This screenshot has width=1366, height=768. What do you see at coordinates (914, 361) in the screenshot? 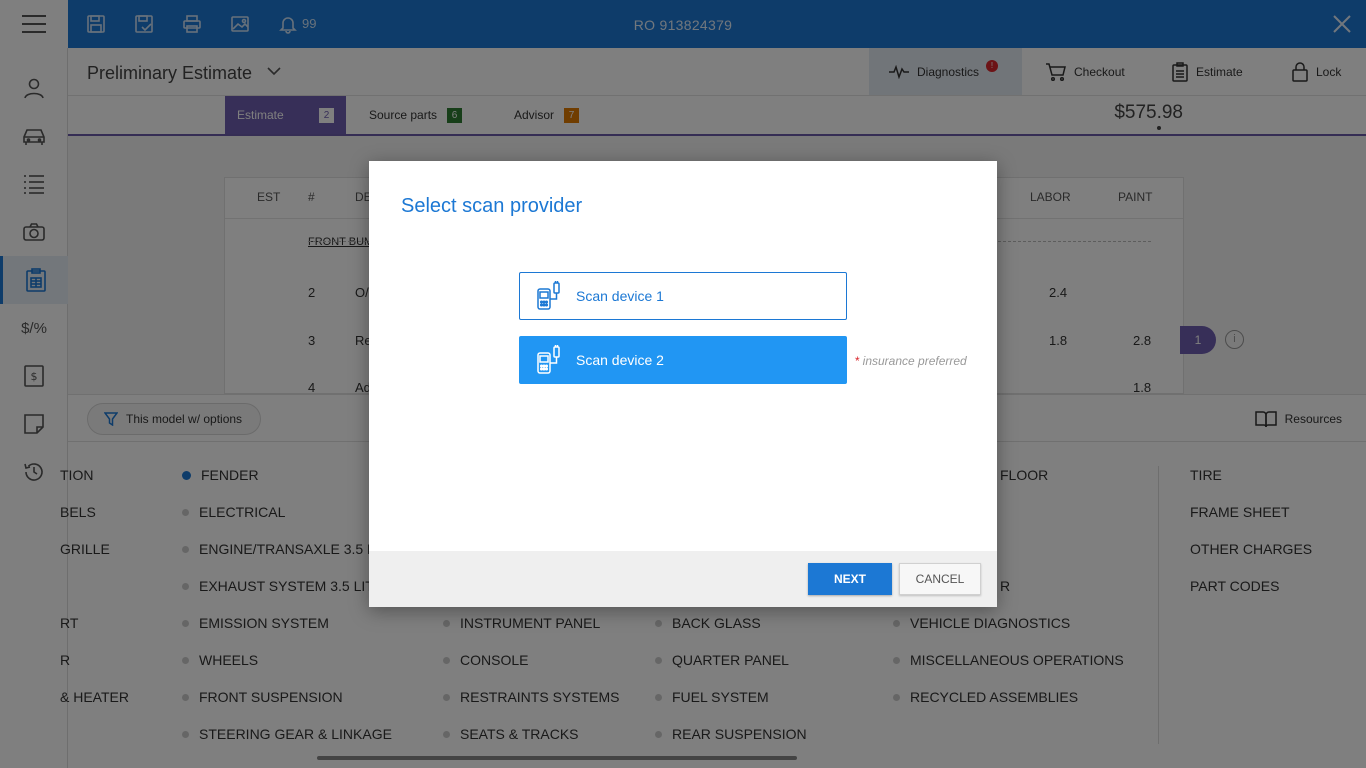
I see `insurance-note-text: insurance preferred` at bounding box center [914, 361].